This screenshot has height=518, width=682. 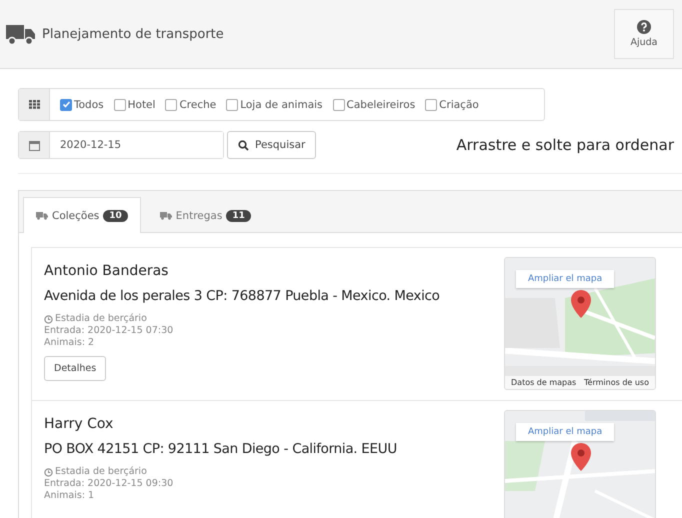 I want to click on filter-checkbox: Cabeleireiros, so click(x=374, y=104).